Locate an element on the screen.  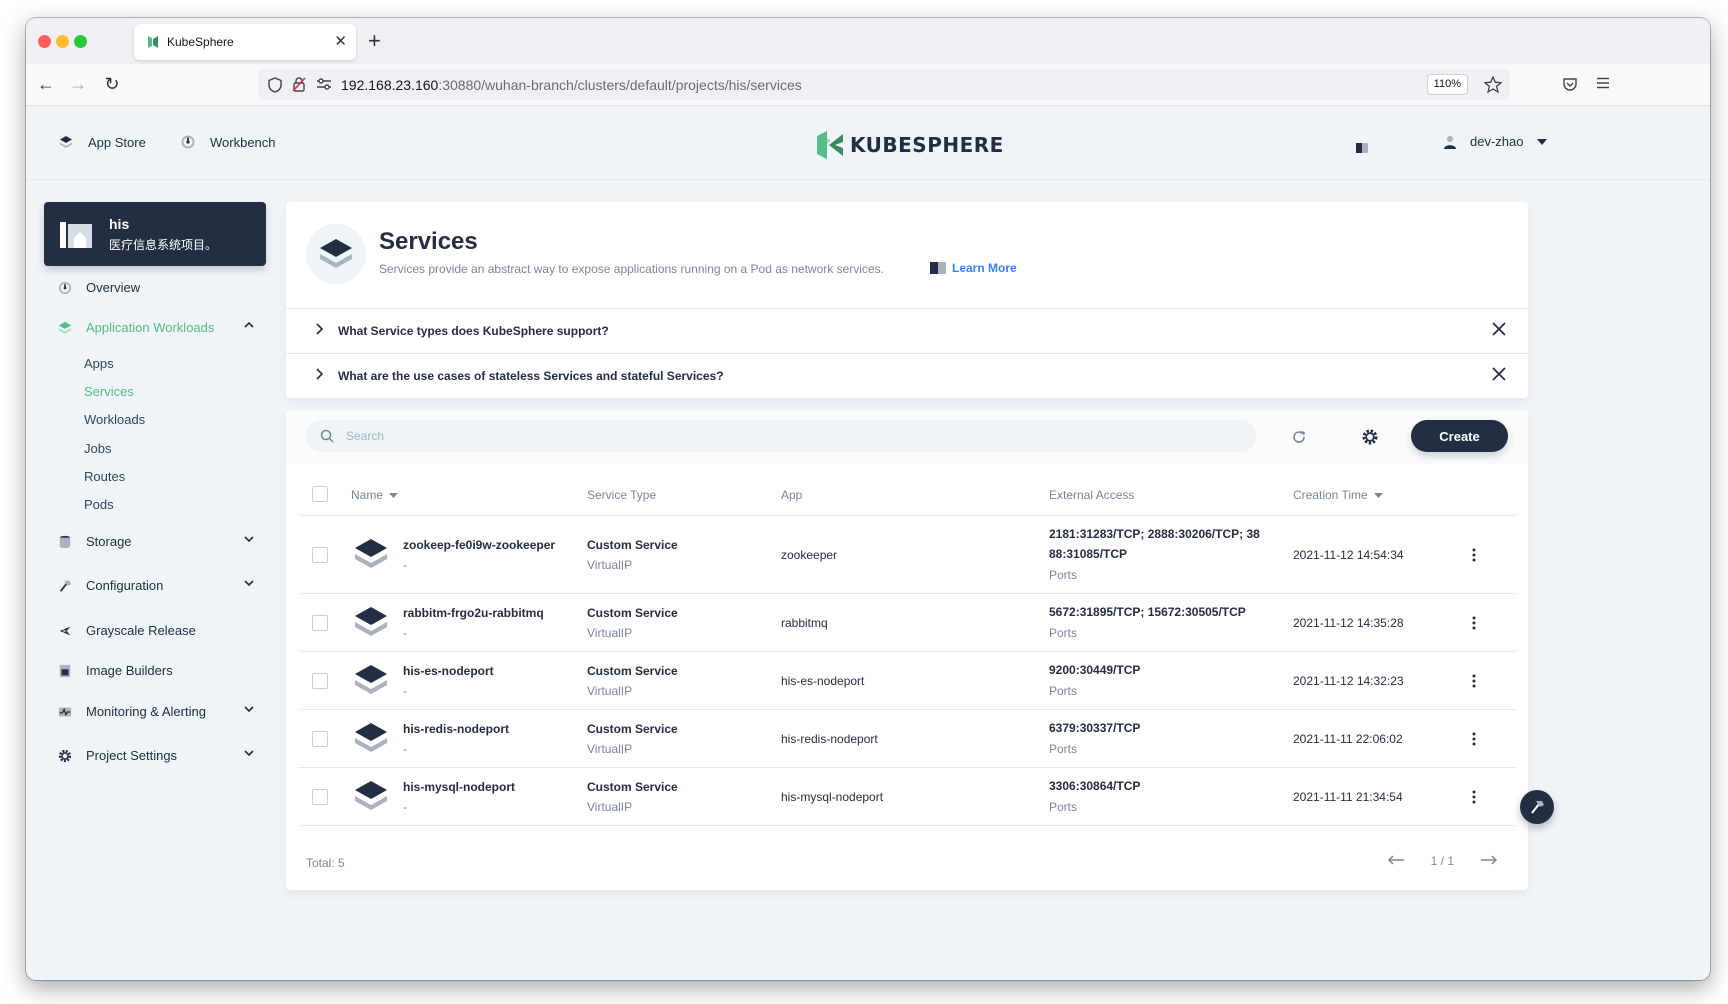
minimize-window-button is located at coordinates (62, 41).